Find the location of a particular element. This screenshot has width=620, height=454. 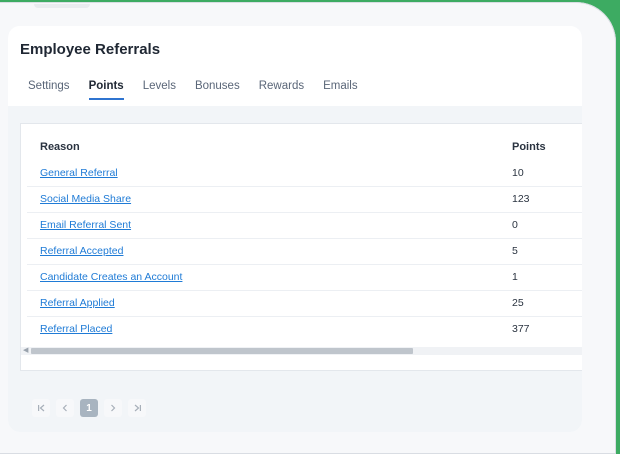

previous-page-button is located at coordinates (65, 408).